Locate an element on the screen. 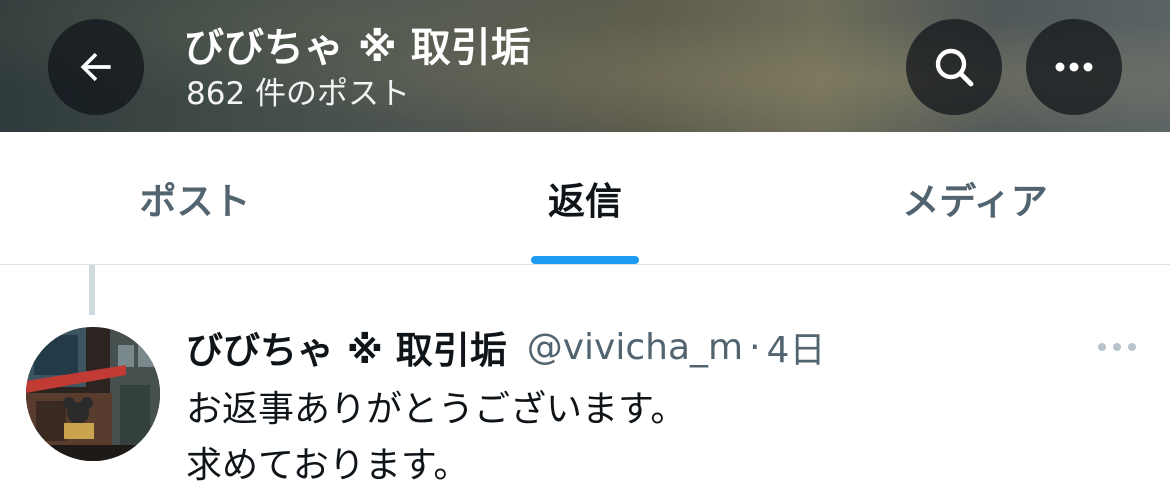 Image resolution: width=1170 pixels, height=502 pixels. back-button is located at coordinates (96, 67).